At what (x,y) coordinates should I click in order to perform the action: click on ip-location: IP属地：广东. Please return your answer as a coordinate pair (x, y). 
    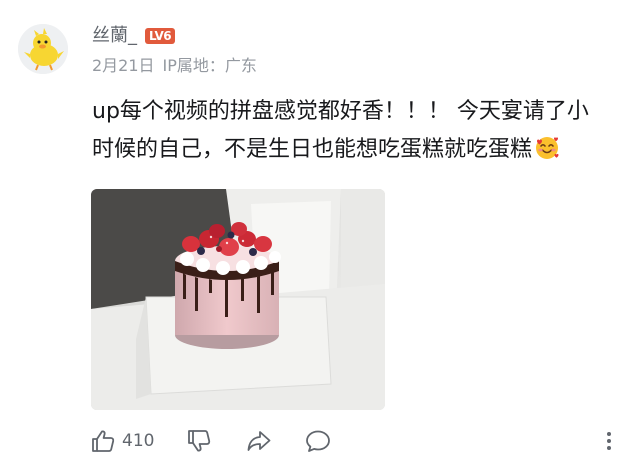
    Looking at the image, I should click on (209, 65).